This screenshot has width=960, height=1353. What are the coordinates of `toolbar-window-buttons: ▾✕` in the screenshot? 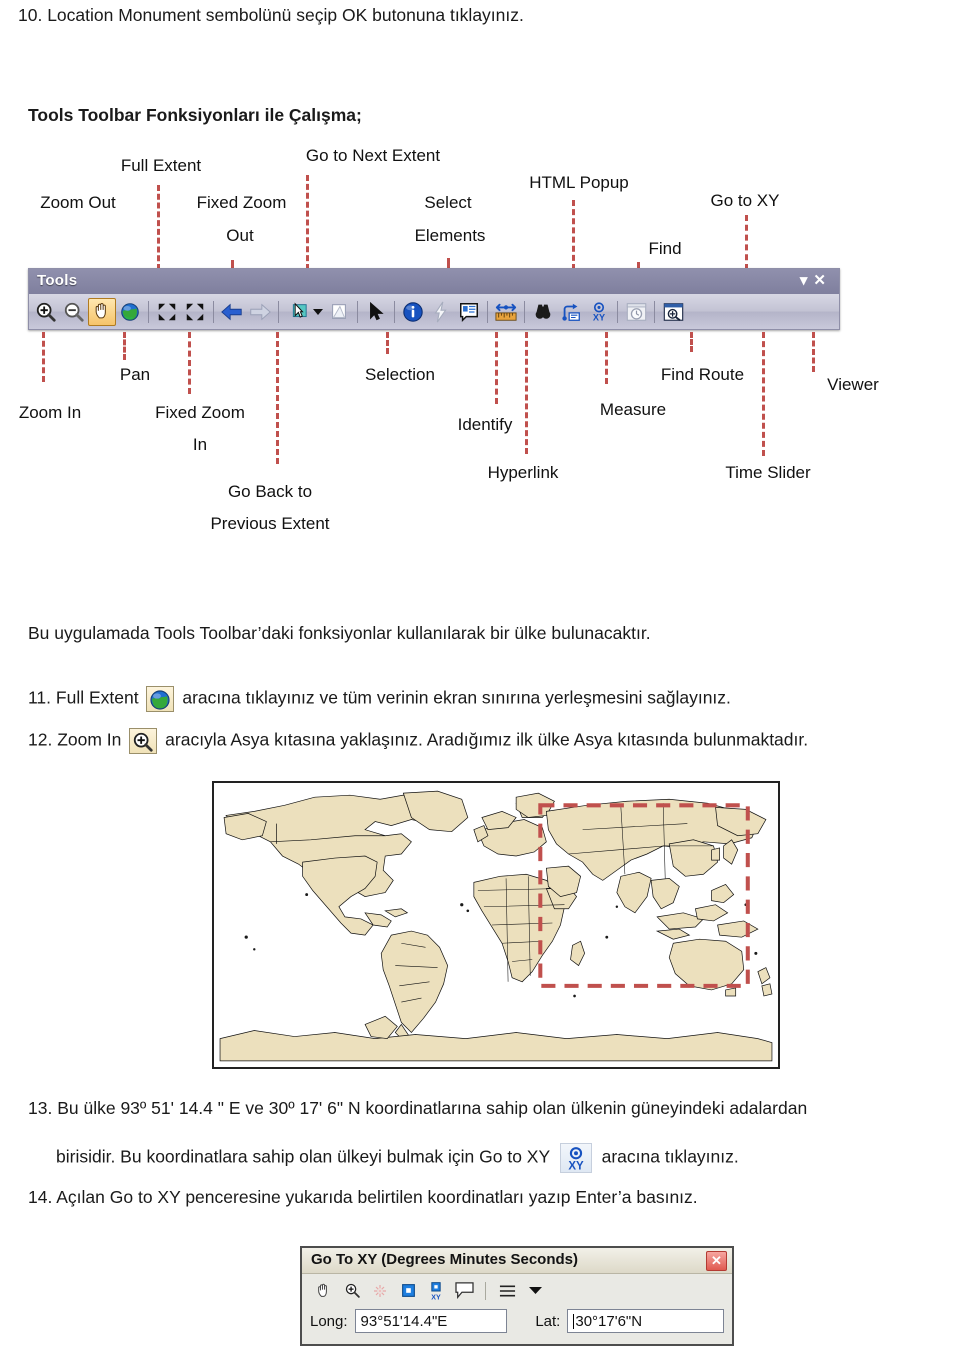 It's located at (816, 280).